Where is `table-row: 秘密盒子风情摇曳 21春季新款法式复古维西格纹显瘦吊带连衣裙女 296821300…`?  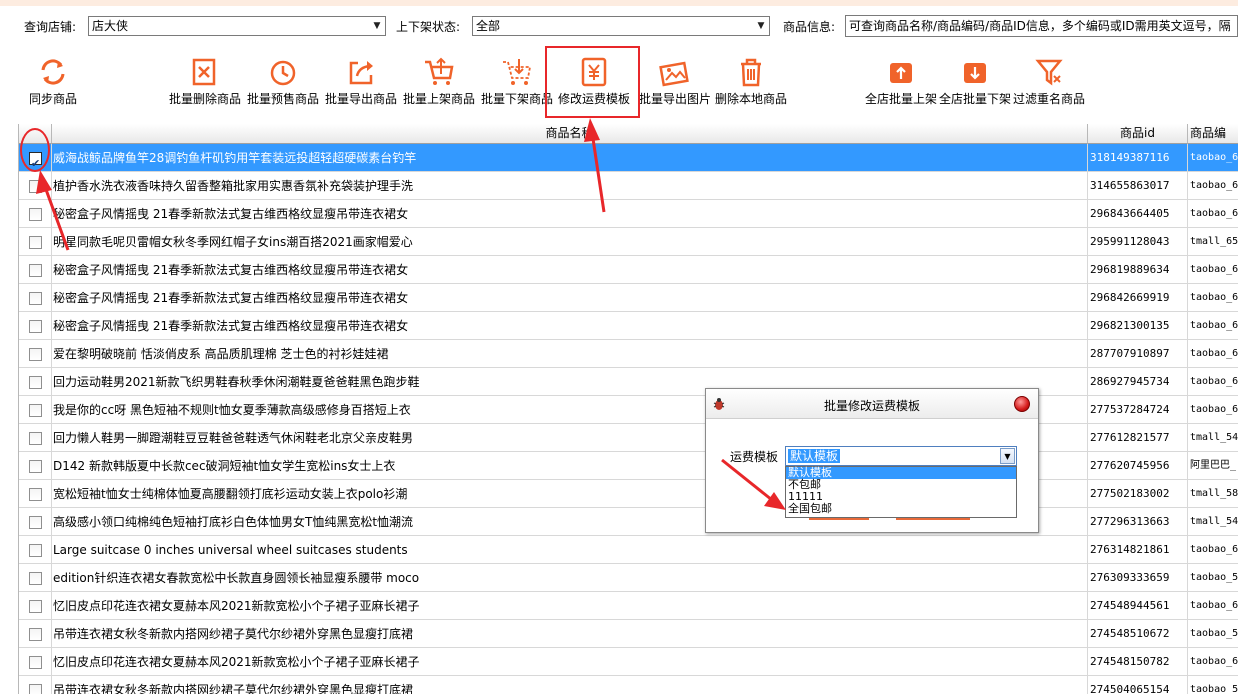
table-row: 秘密盒子风情摇曳 21春季新款法式复古维西格纹显瘦吊带连衣裙女 296821300… is located at coordinates (628, 326).